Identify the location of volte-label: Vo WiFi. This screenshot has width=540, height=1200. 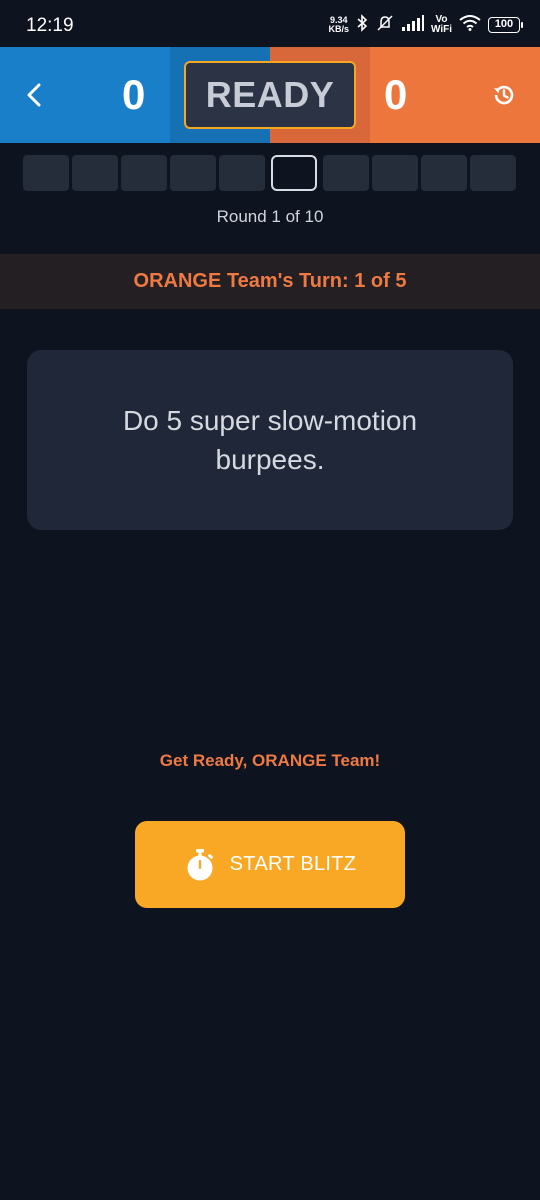
(441, 25).